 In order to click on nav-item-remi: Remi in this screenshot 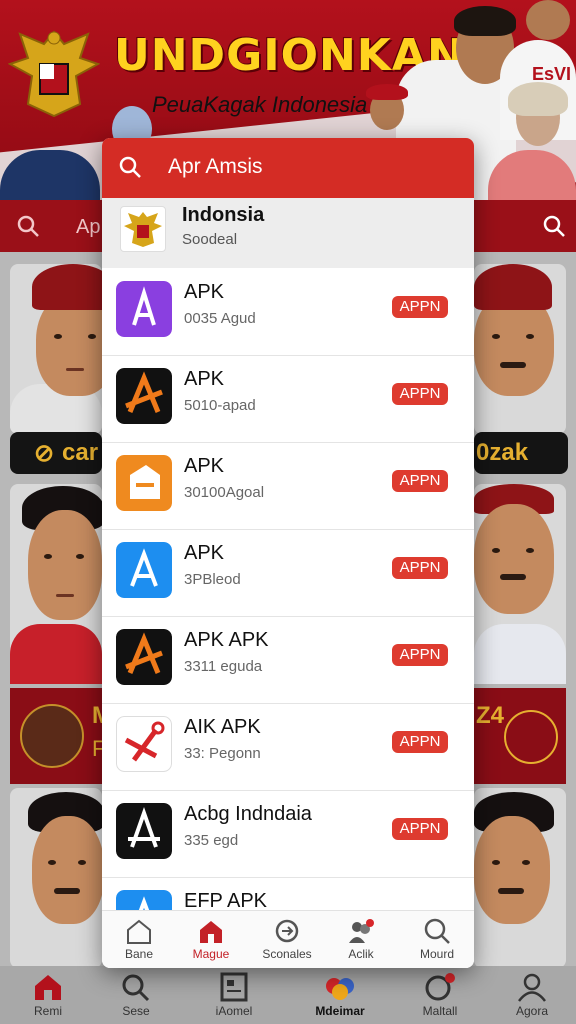, I will do `click(48, 995)`.